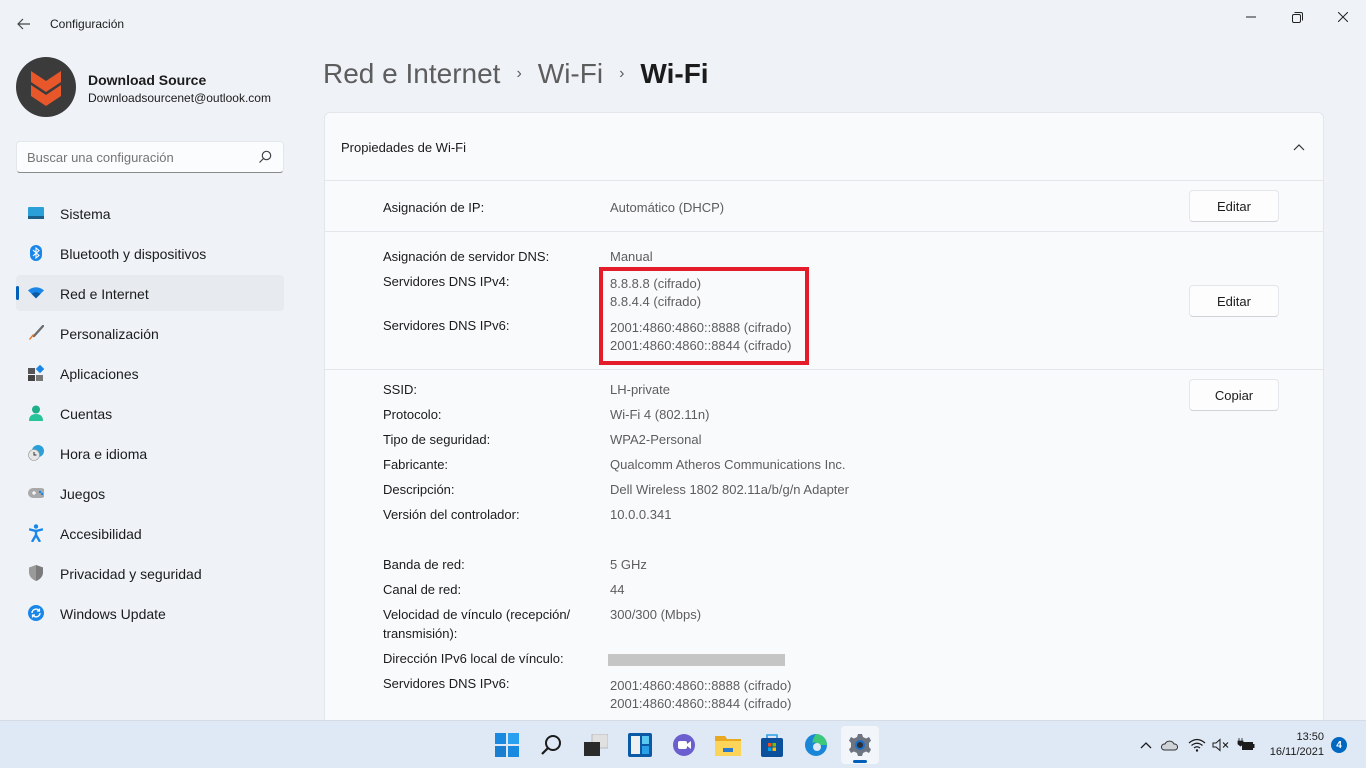 The width and height of the screenshot is (1366, 768). Describe the element at coordinates (36, 333) in the screenshot. I see `paintbrush-icon` at that location.